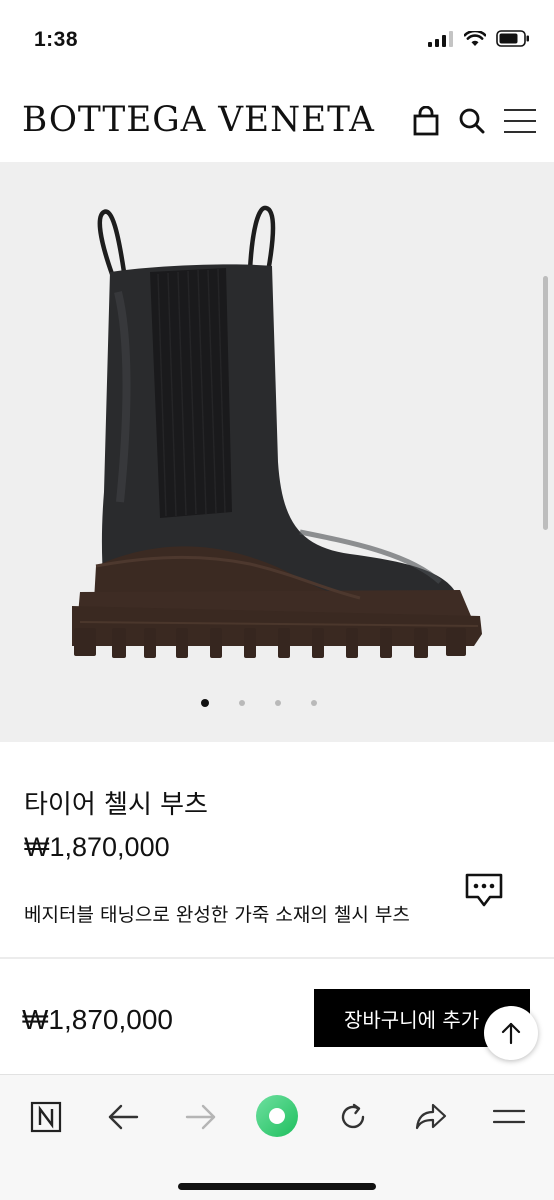 Image resolution: width=554 pixels, height=1200 pixels. What do you see at coordinates (277, 1116) in the screenshot?
I see `green-home-icon` at bounding box center [277, 1116].